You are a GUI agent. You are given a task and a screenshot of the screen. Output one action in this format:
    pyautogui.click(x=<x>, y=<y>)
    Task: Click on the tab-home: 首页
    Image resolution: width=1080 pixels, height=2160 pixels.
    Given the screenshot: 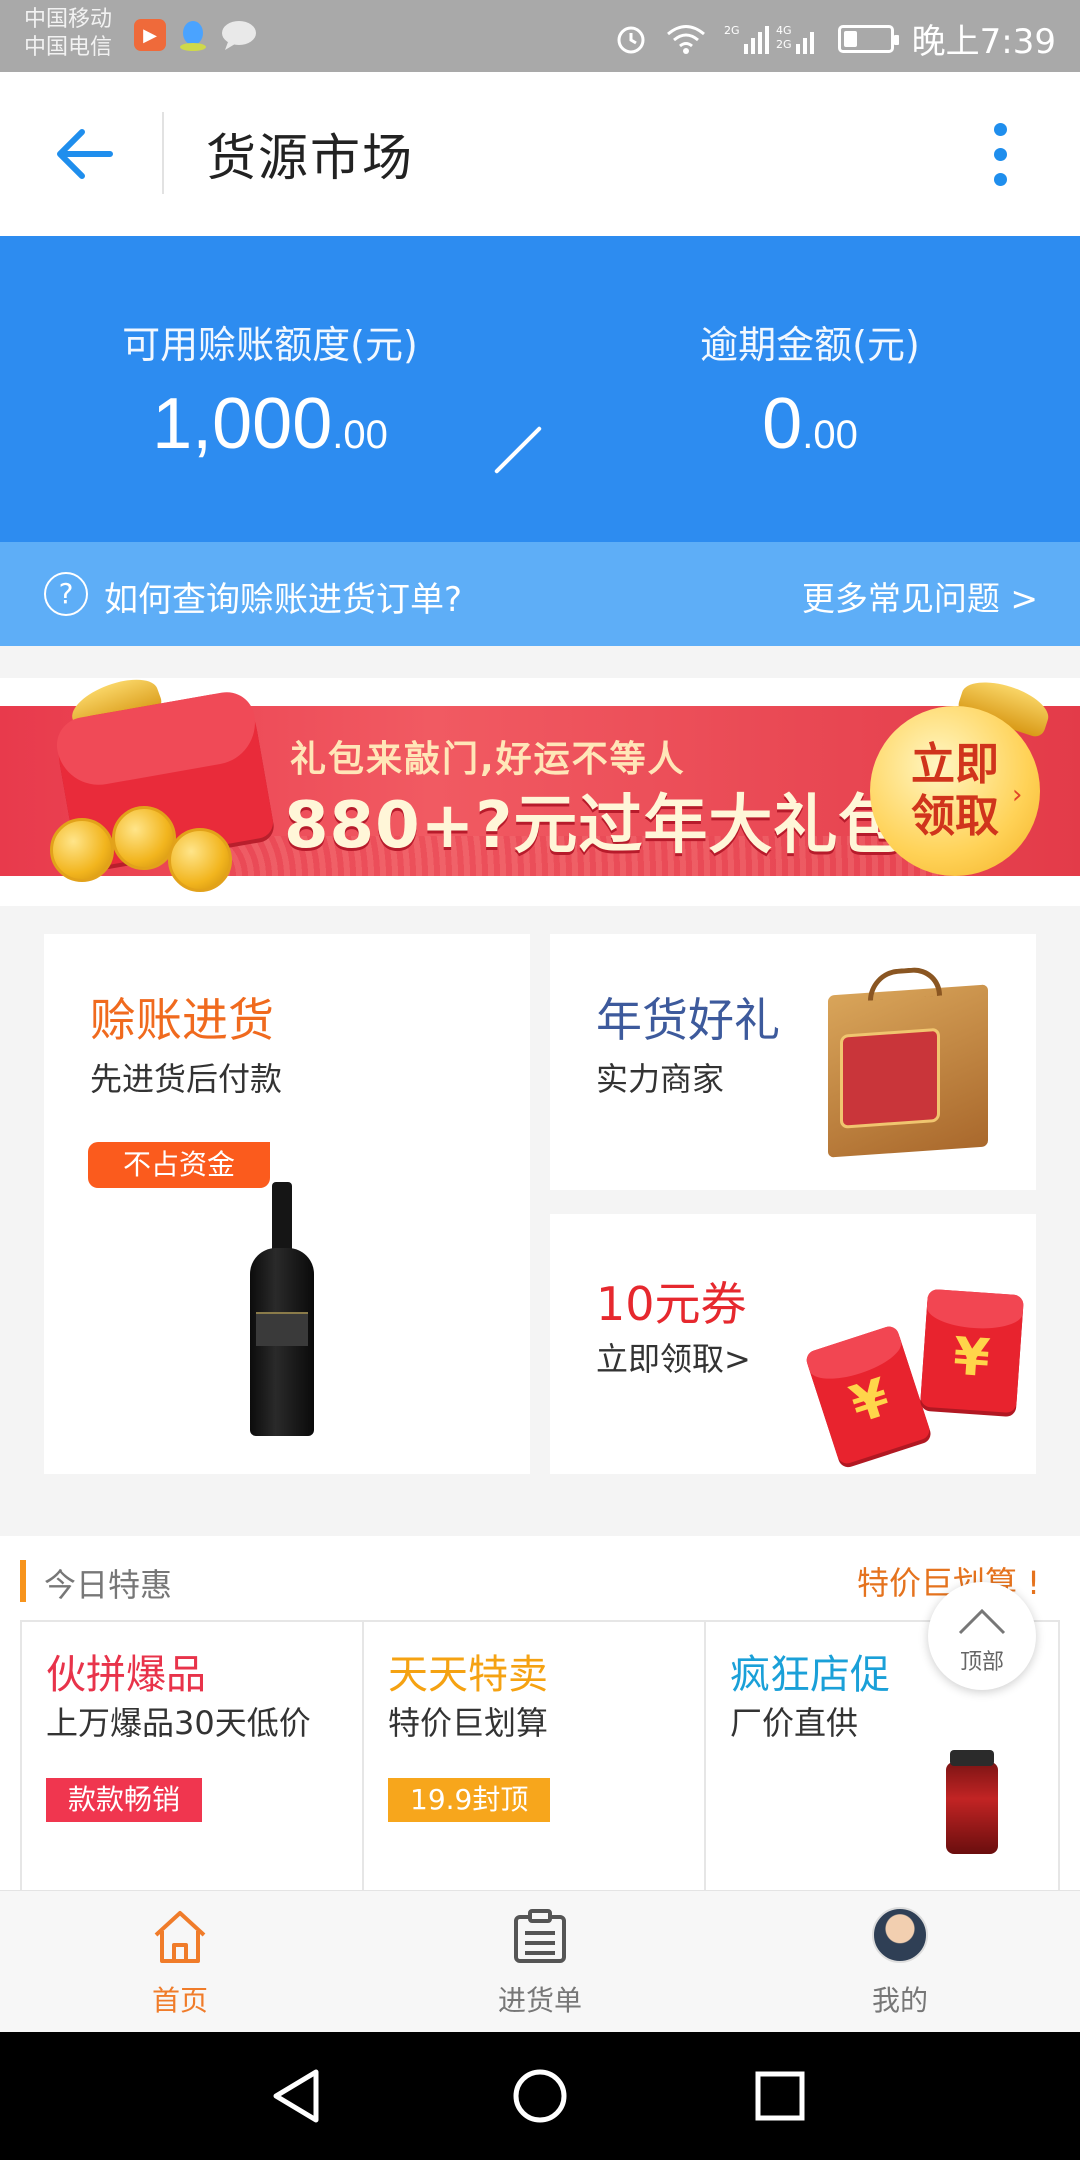 What is the action you would take?
    pyautogui.click(x=180, y=1962)
    